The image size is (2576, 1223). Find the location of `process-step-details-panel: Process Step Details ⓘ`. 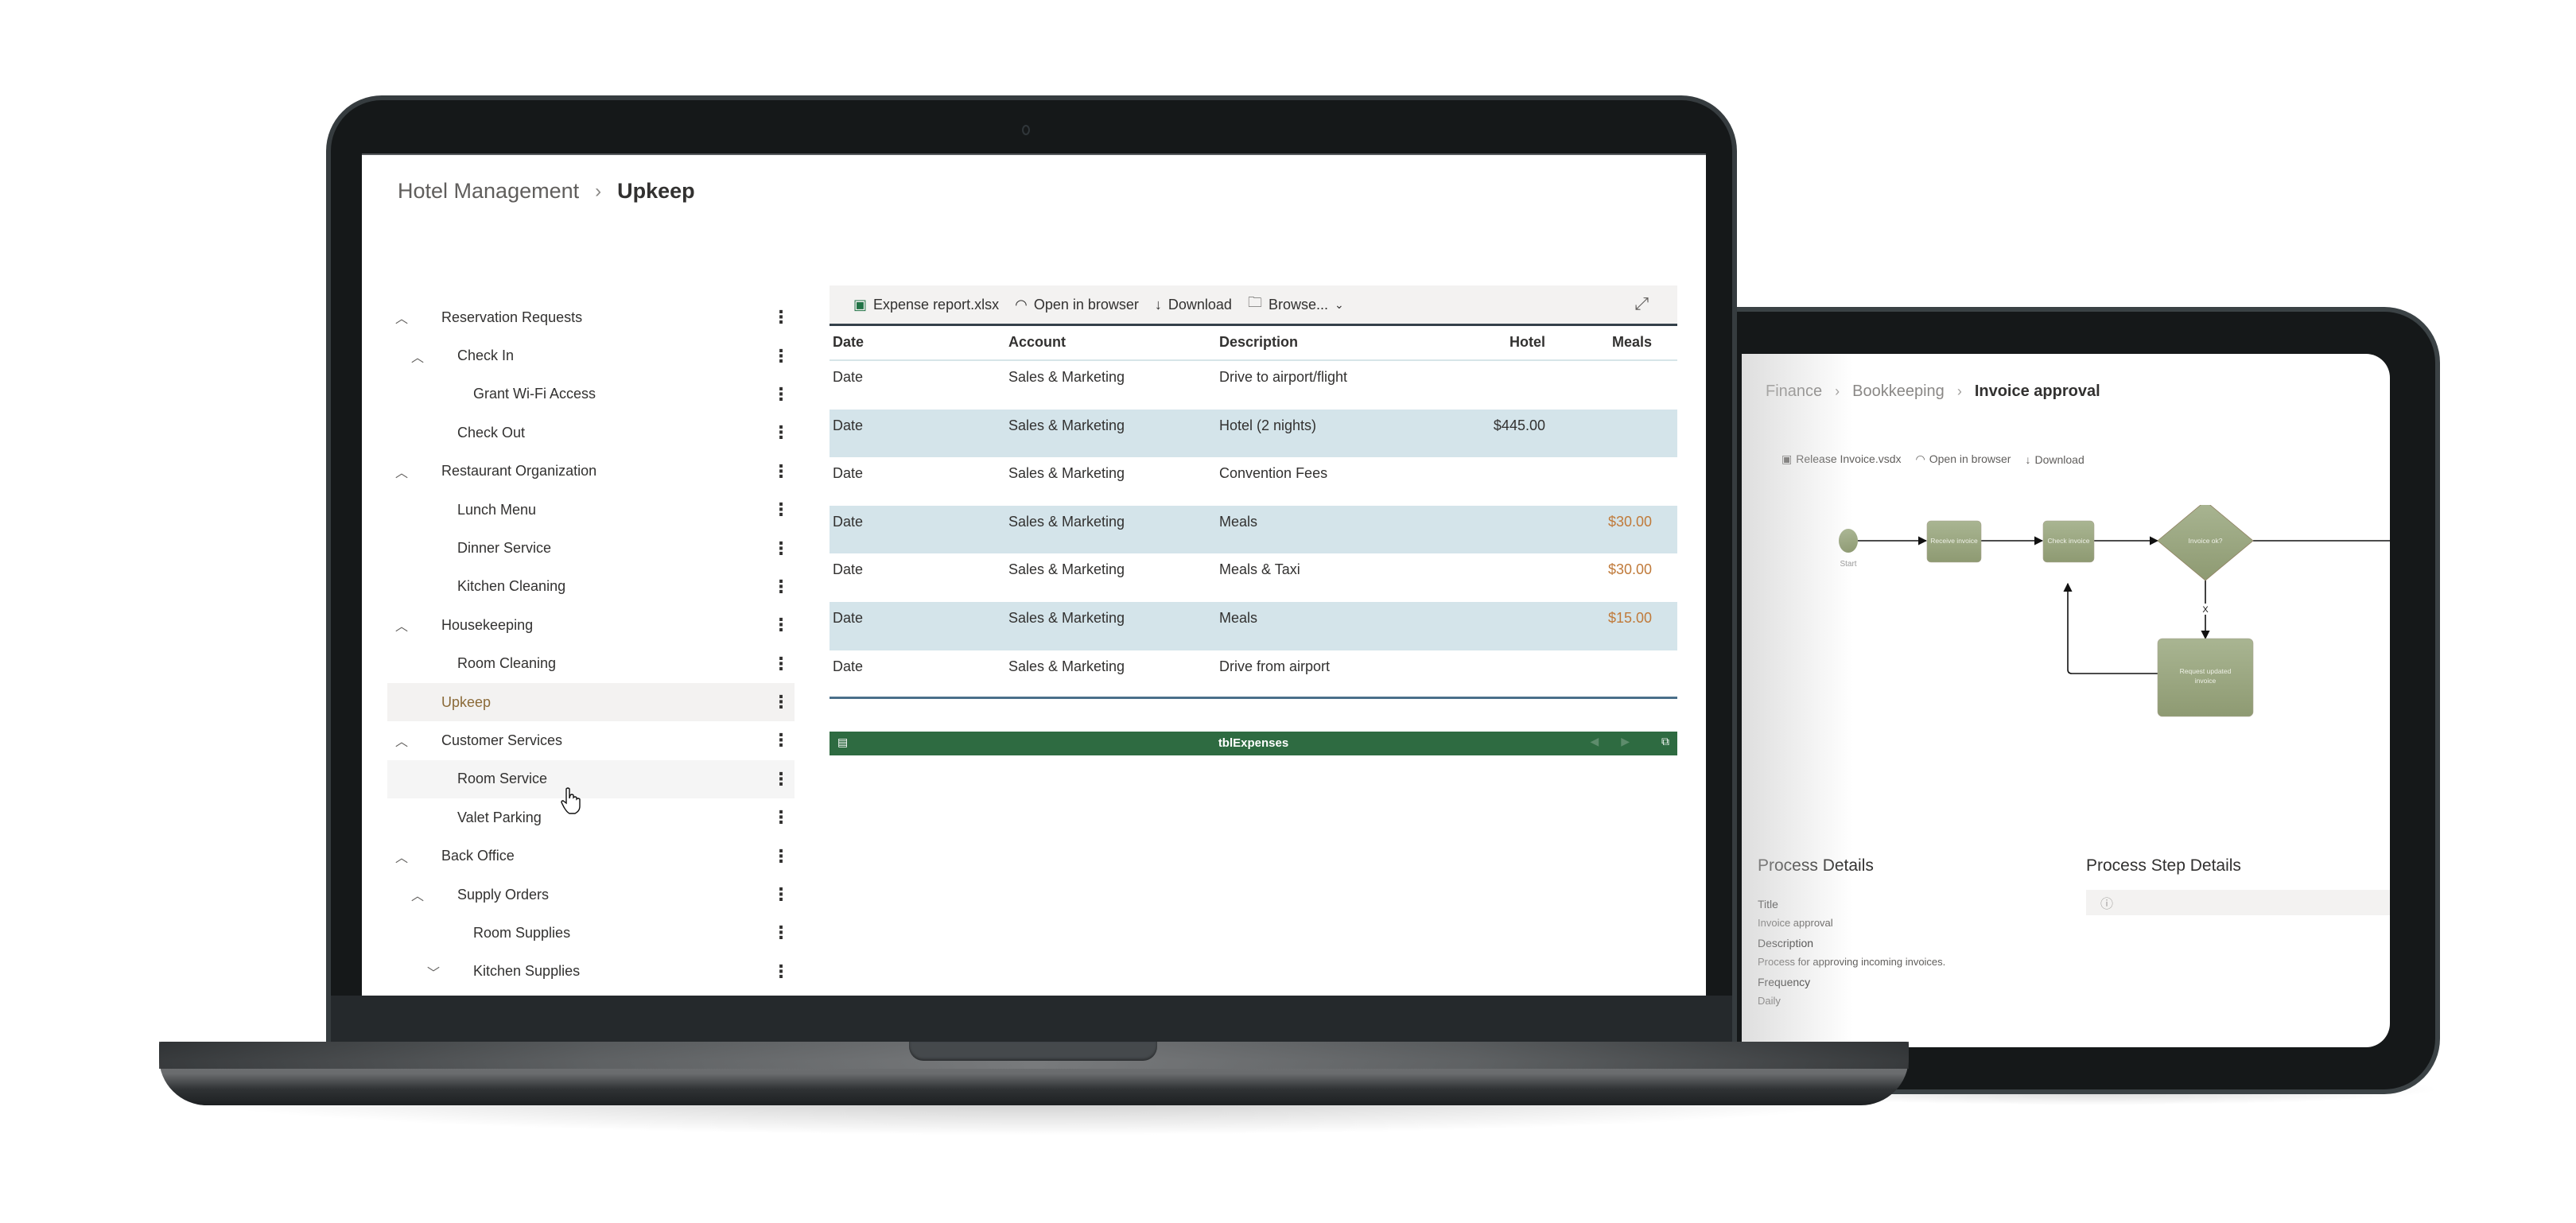

process-step-details-panel: Process Step Details ⓘ is located at coordinates (2238, 885).